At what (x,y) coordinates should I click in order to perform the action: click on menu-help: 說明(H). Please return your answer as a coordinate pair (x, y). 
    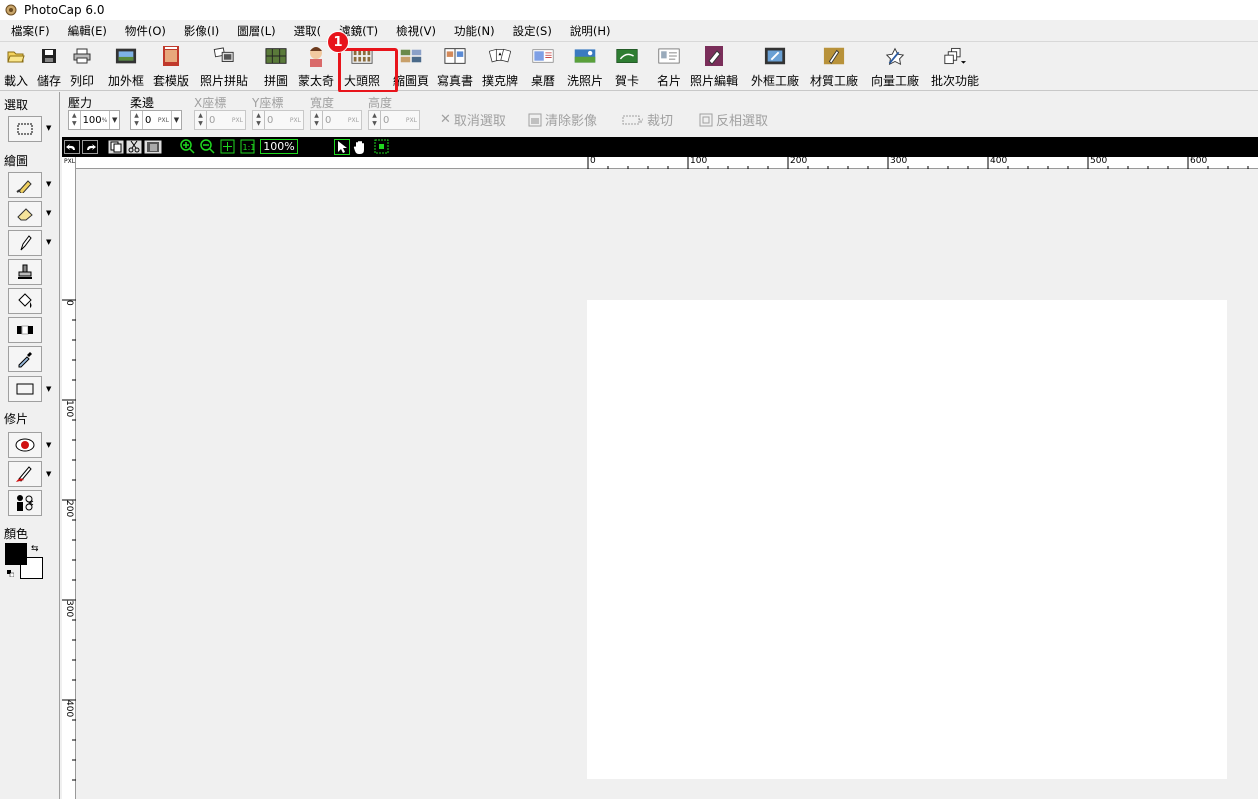
    Looking at the image, I should click on (590, 31).